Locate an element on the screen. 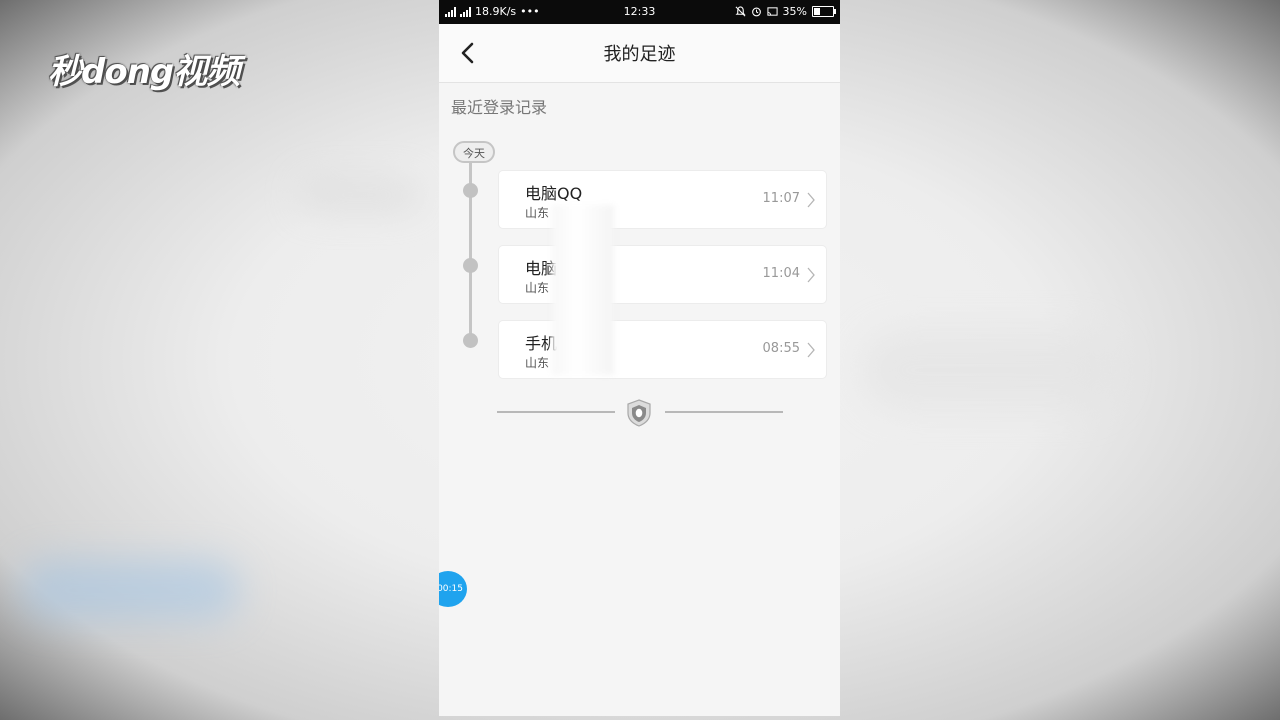 Image resolution: width=1280 pixels, height=720 pixels. login-time: 11:04 is located at coordinates (781, 273).